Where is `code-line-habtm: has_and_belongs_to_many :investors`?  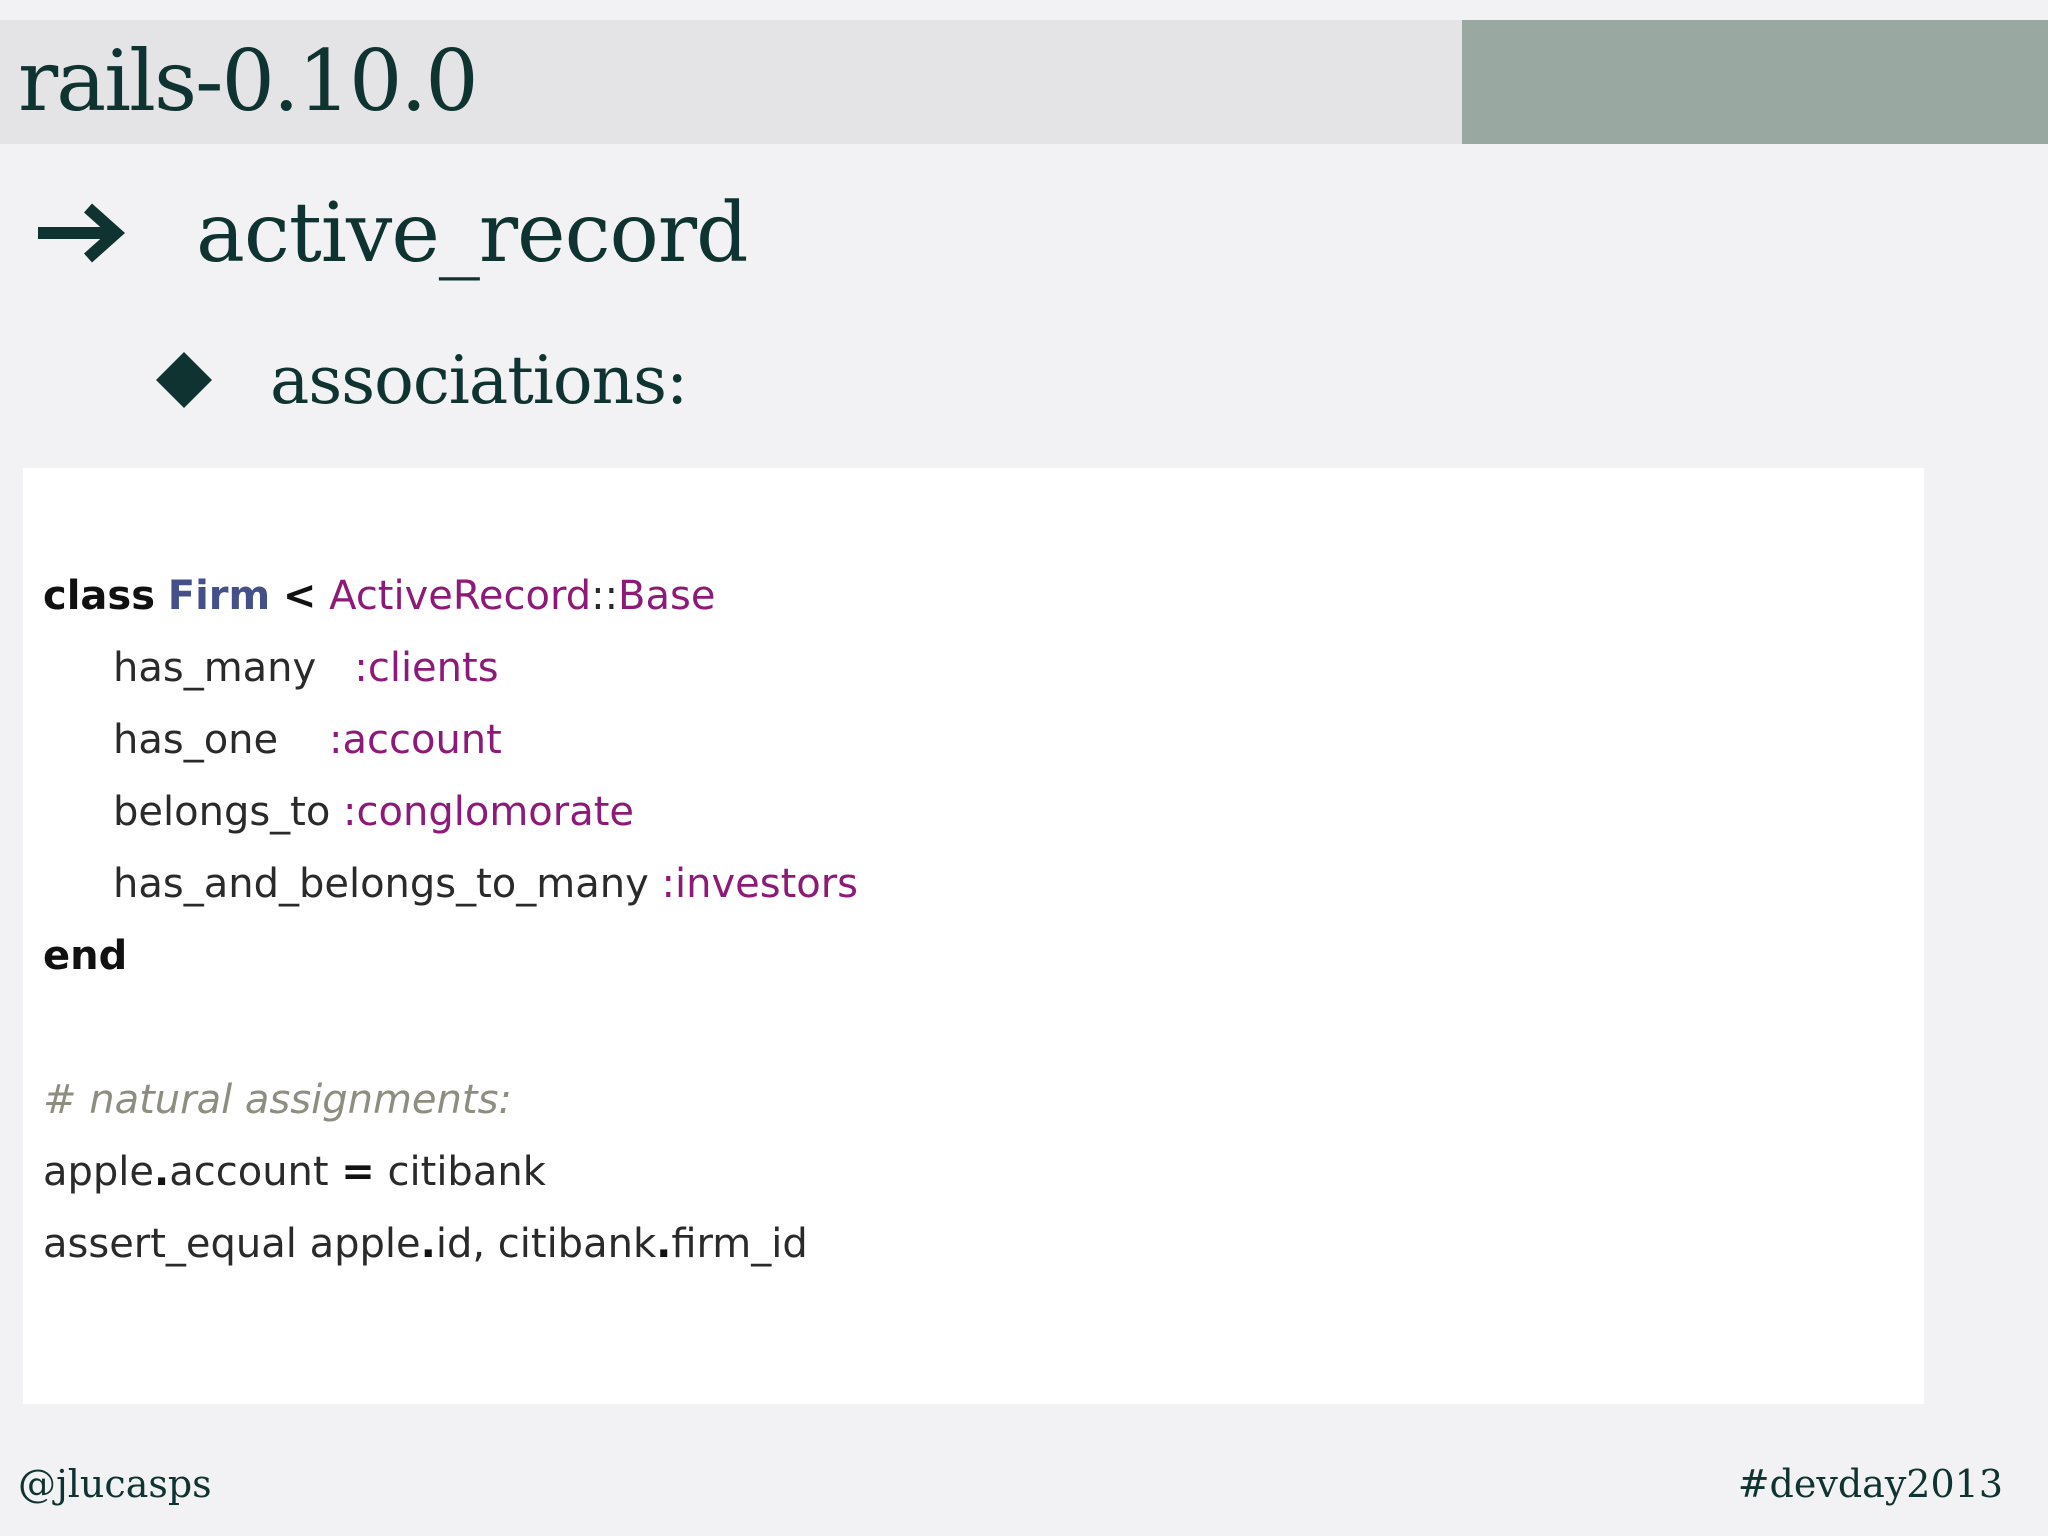
code-line-habtm: has_and_belongs_to_many :investors is located at coordinates (450, 884).